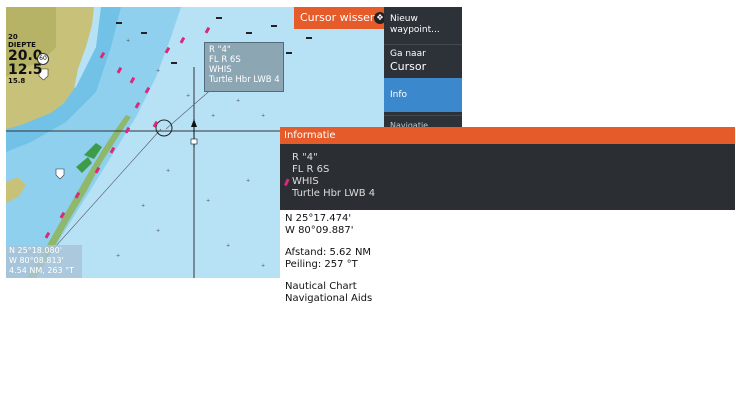 The width and height of the screenshot is (736, 397). I want to click on info-distance: Afstand: 5.62 NM, so click(328, 252).